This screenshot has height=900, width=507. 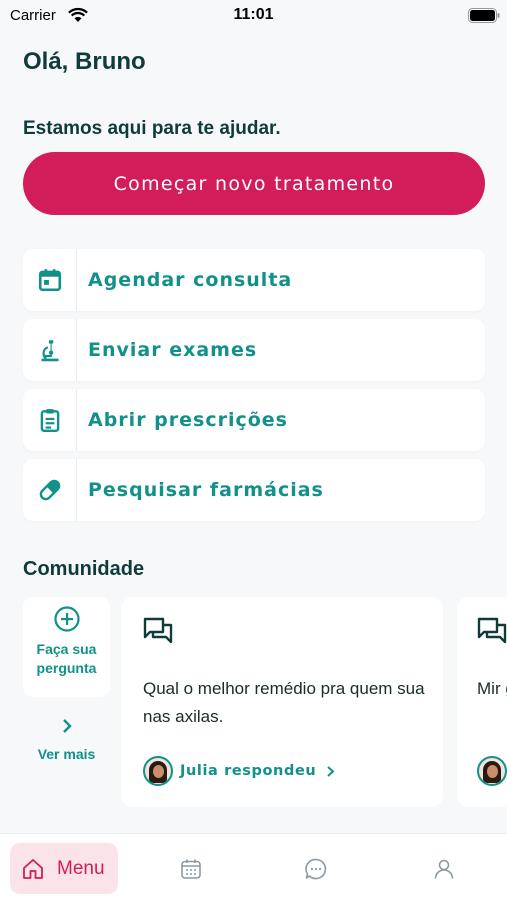 I want to click on status-bar: Carrier 11:01, so click(x=253, y=17).